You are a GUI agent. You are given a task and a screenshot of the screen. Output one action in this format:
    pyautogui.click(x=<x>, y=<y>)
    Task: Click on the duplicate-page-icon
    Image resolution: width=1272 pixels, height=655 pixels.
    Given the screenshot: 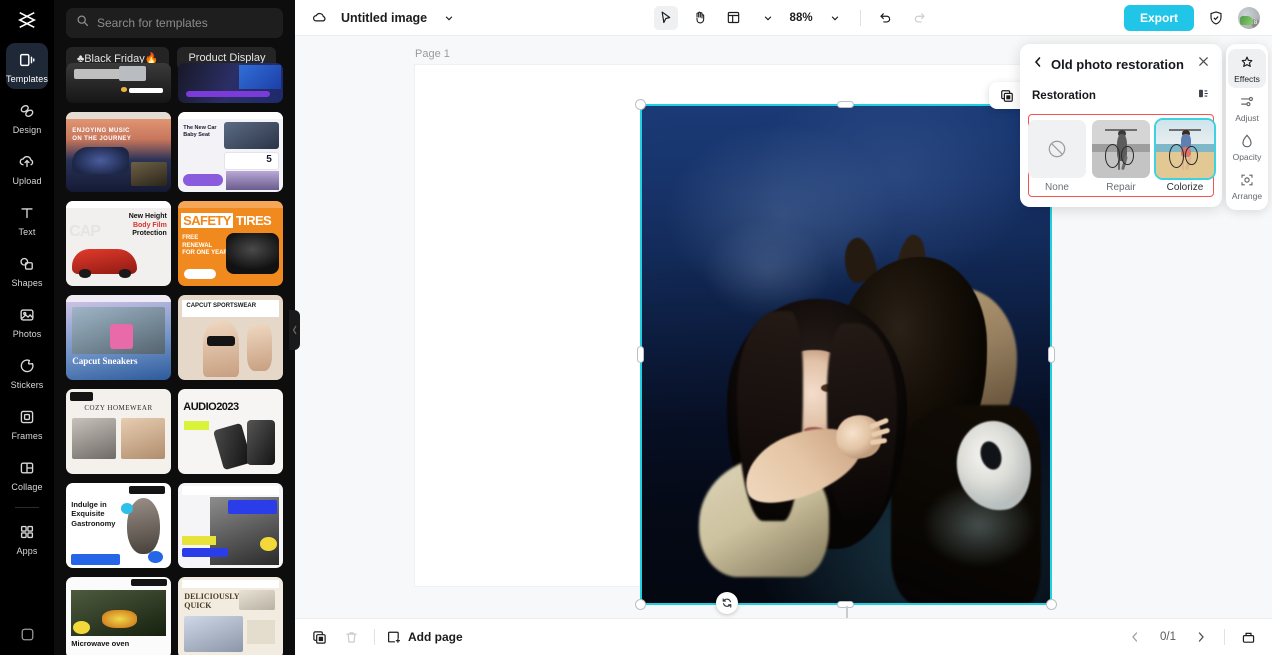 What is the action you would take?
    pyautogui.click(x=319, y=637)
    